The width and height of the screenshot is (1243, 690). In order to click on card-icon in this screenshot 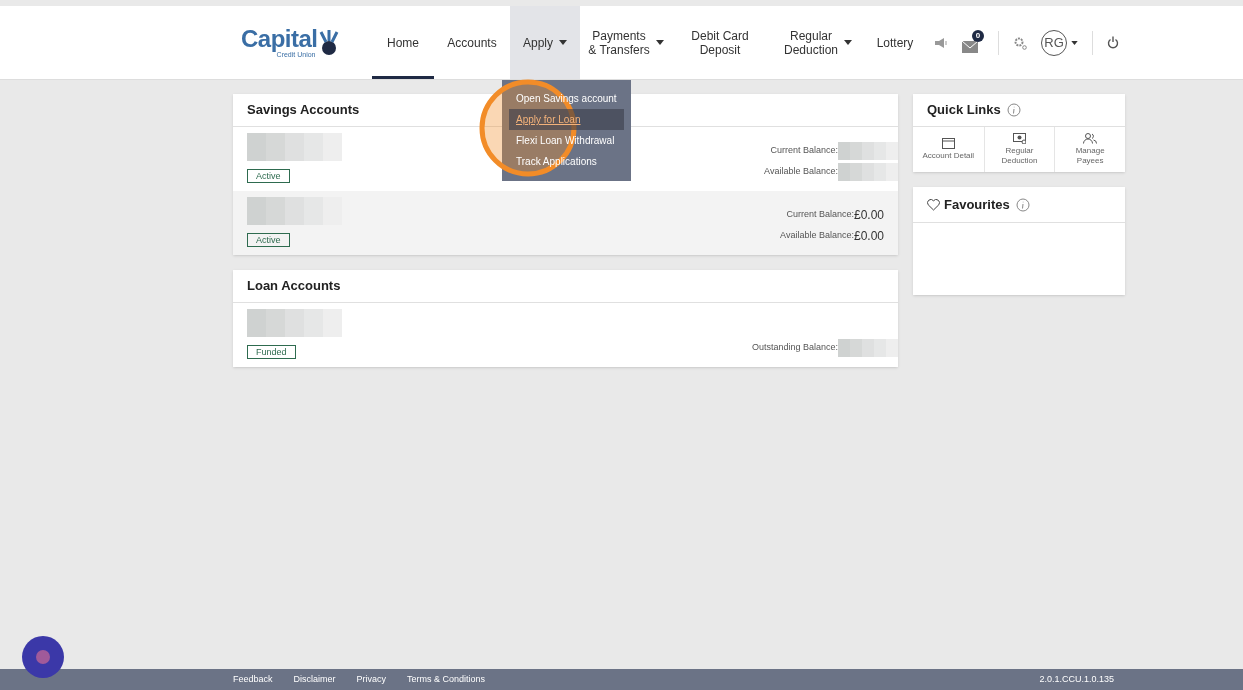, I will do `click(948, 143)`.